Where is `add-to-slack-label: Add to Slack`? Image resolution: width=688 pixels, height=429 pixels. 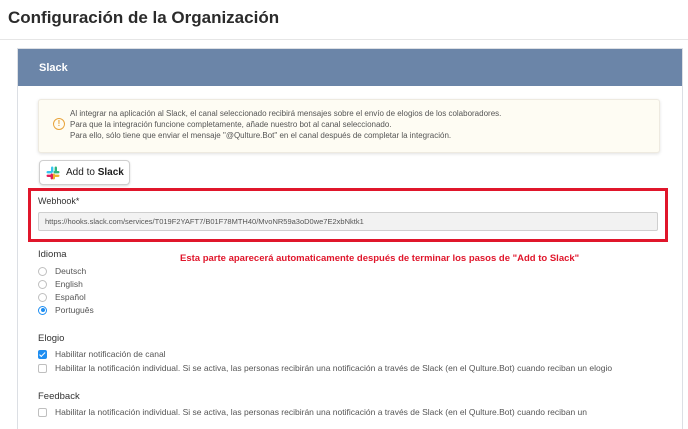
add-to-slack-label: Add to Slack is located at coordinates (95, 172).